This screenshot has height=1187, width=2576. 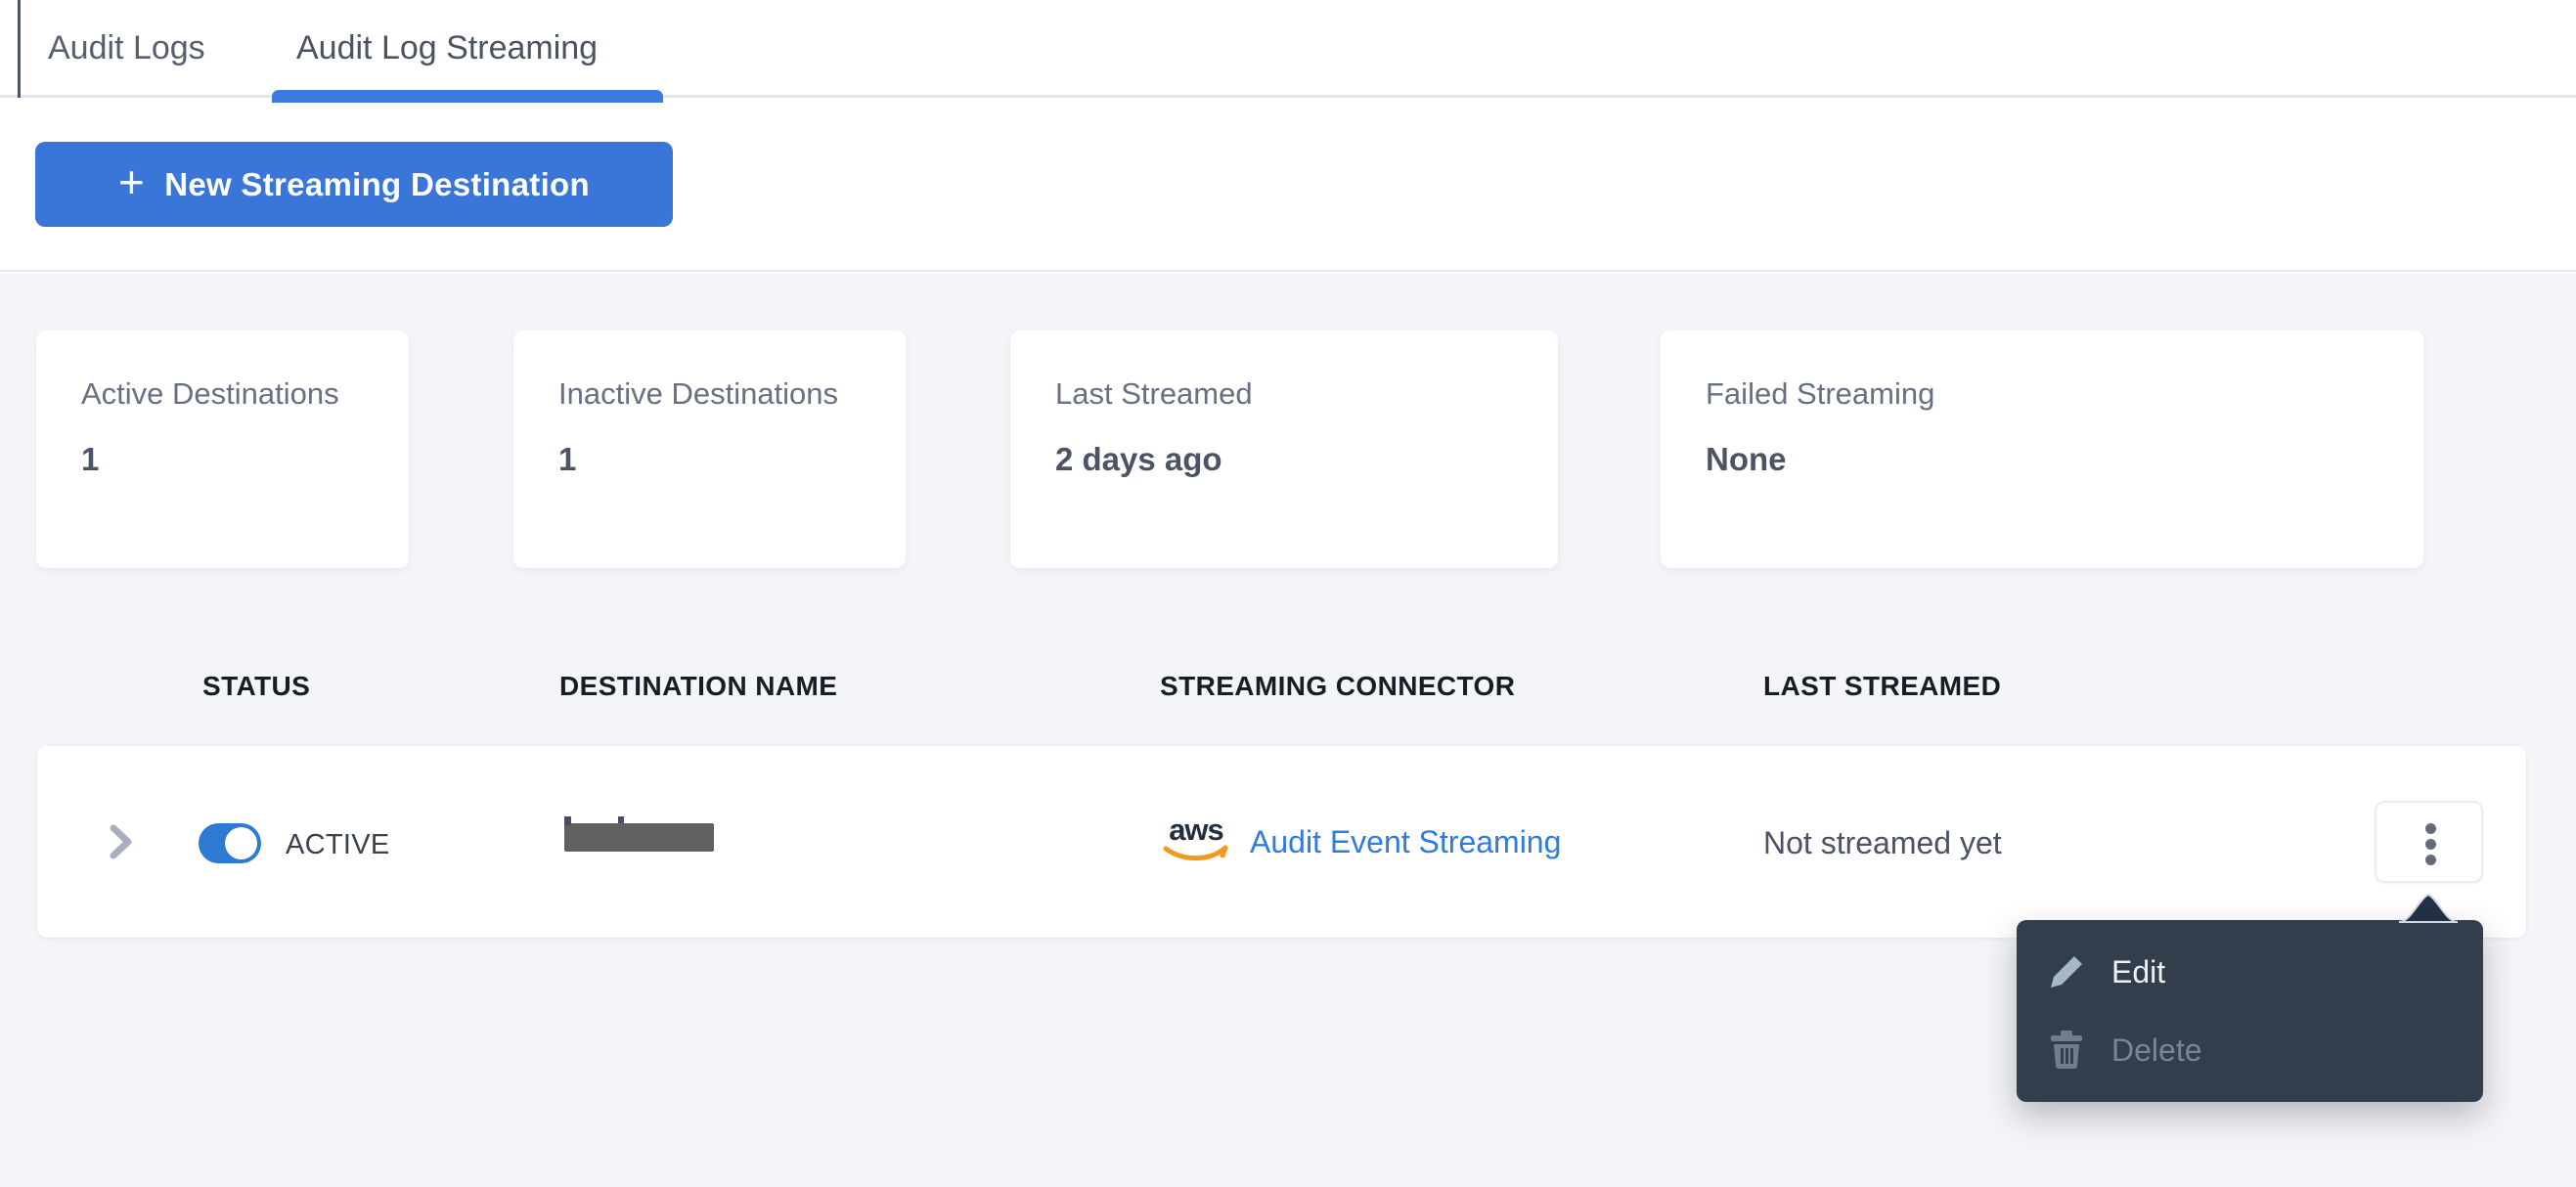 I want to click on redacted-destination-name, so click(x=639, y=837).